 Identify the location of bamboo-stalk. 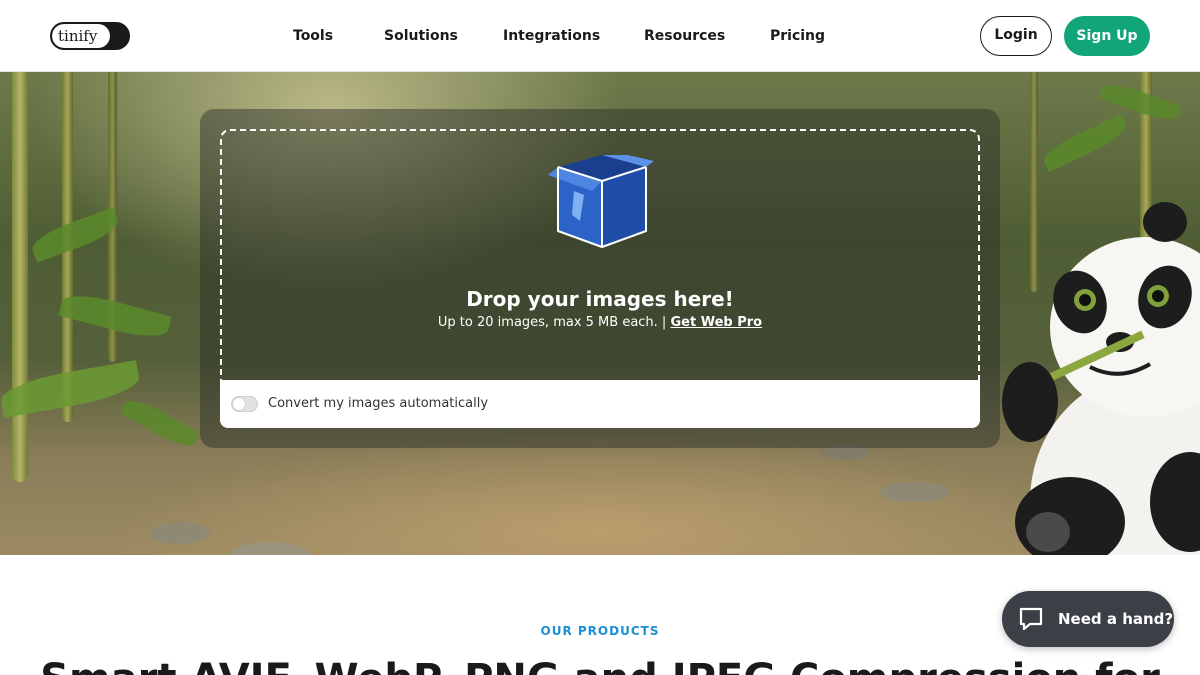
(20, 277).